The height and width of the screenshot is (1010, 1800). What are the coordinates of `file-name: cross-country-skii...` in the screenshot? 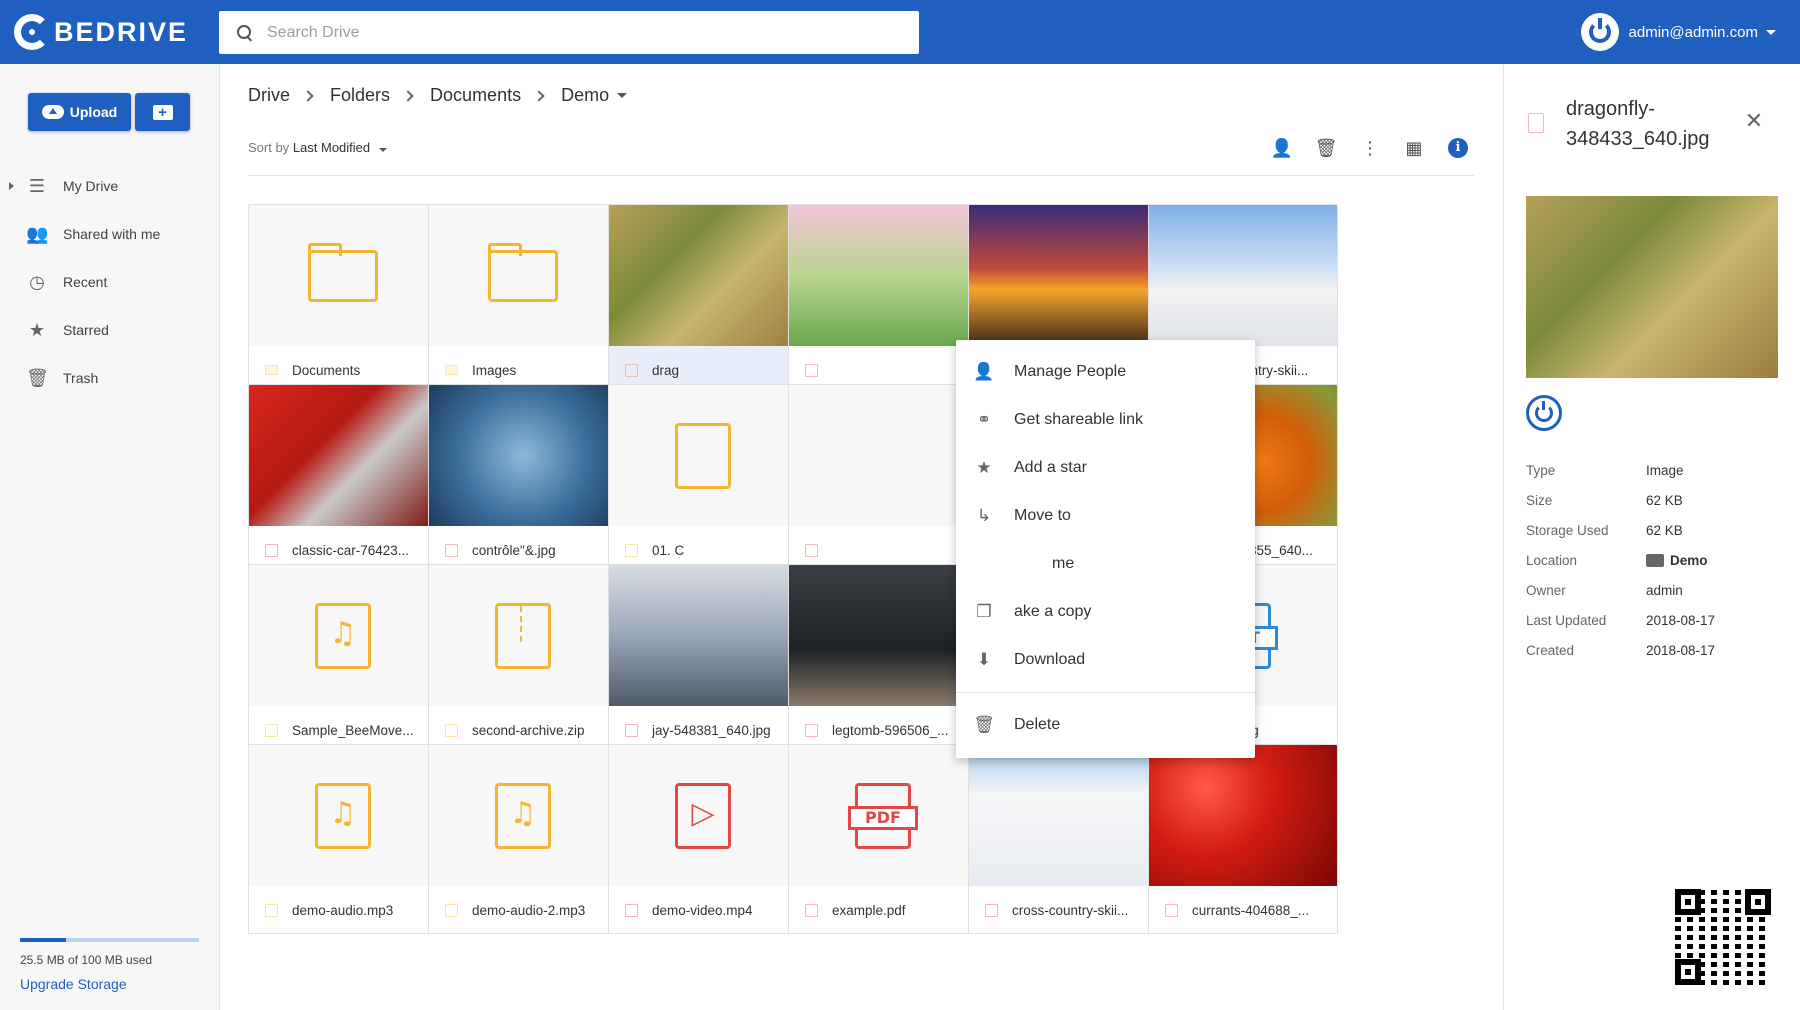 It's located at (1070, 910).